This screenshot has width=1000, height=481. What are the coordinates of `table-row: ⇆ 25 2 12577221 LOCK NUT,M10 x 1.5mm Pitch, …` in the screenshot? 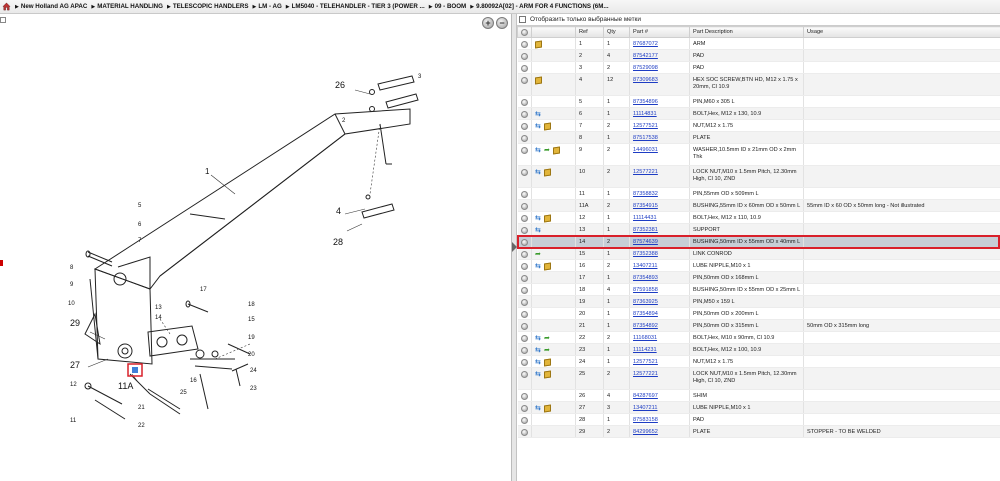 It's located at (758, 378).